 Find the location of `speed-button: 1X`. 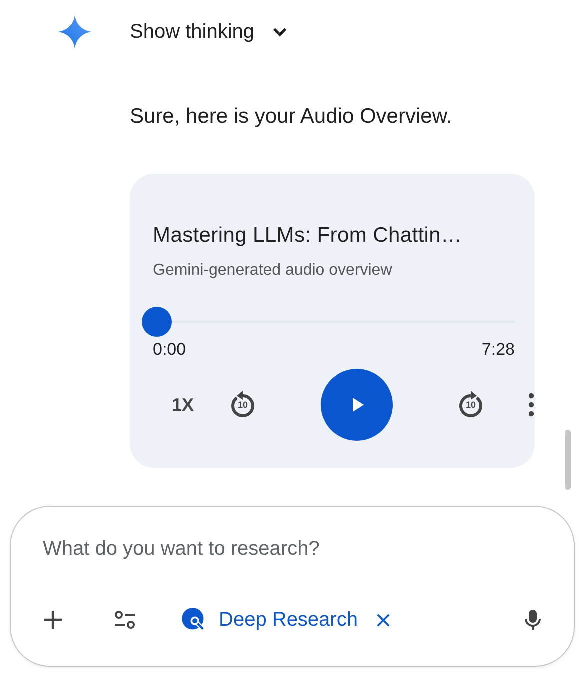

speed-button: 1X is located at coordinates (183, 405).